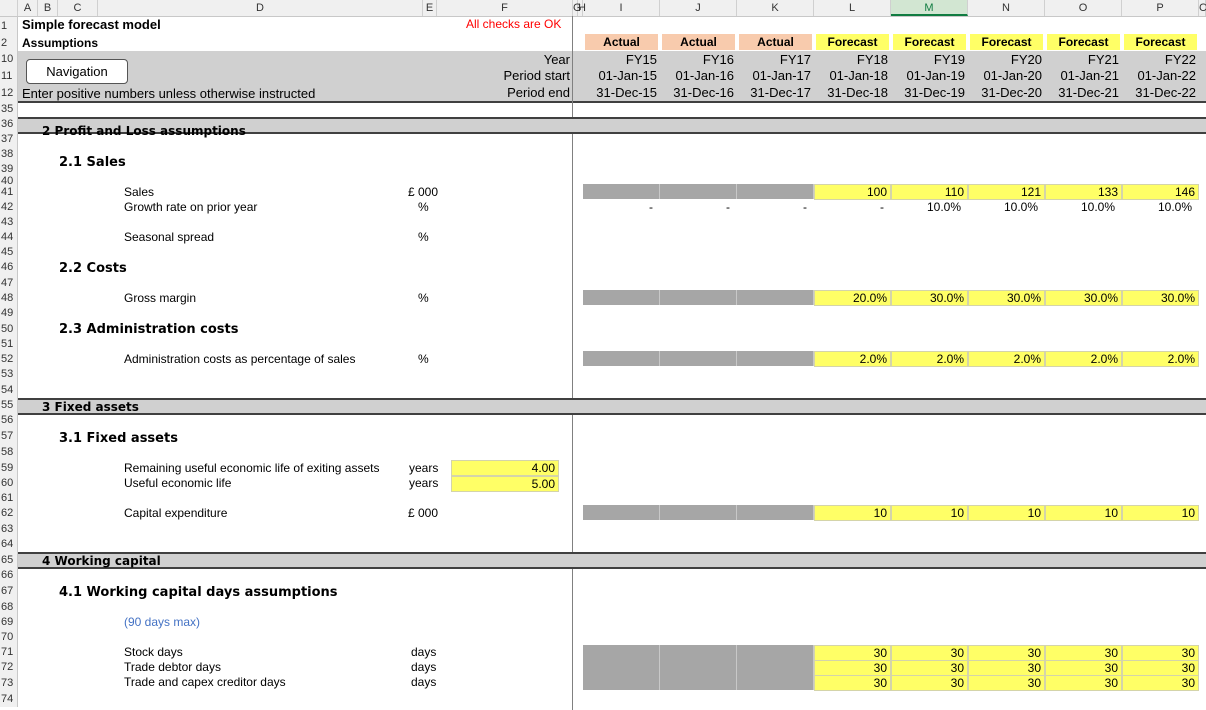  Describe the element at coordinates (1006, 8) in the screenshot. I see `col-header-n: N` at that location.